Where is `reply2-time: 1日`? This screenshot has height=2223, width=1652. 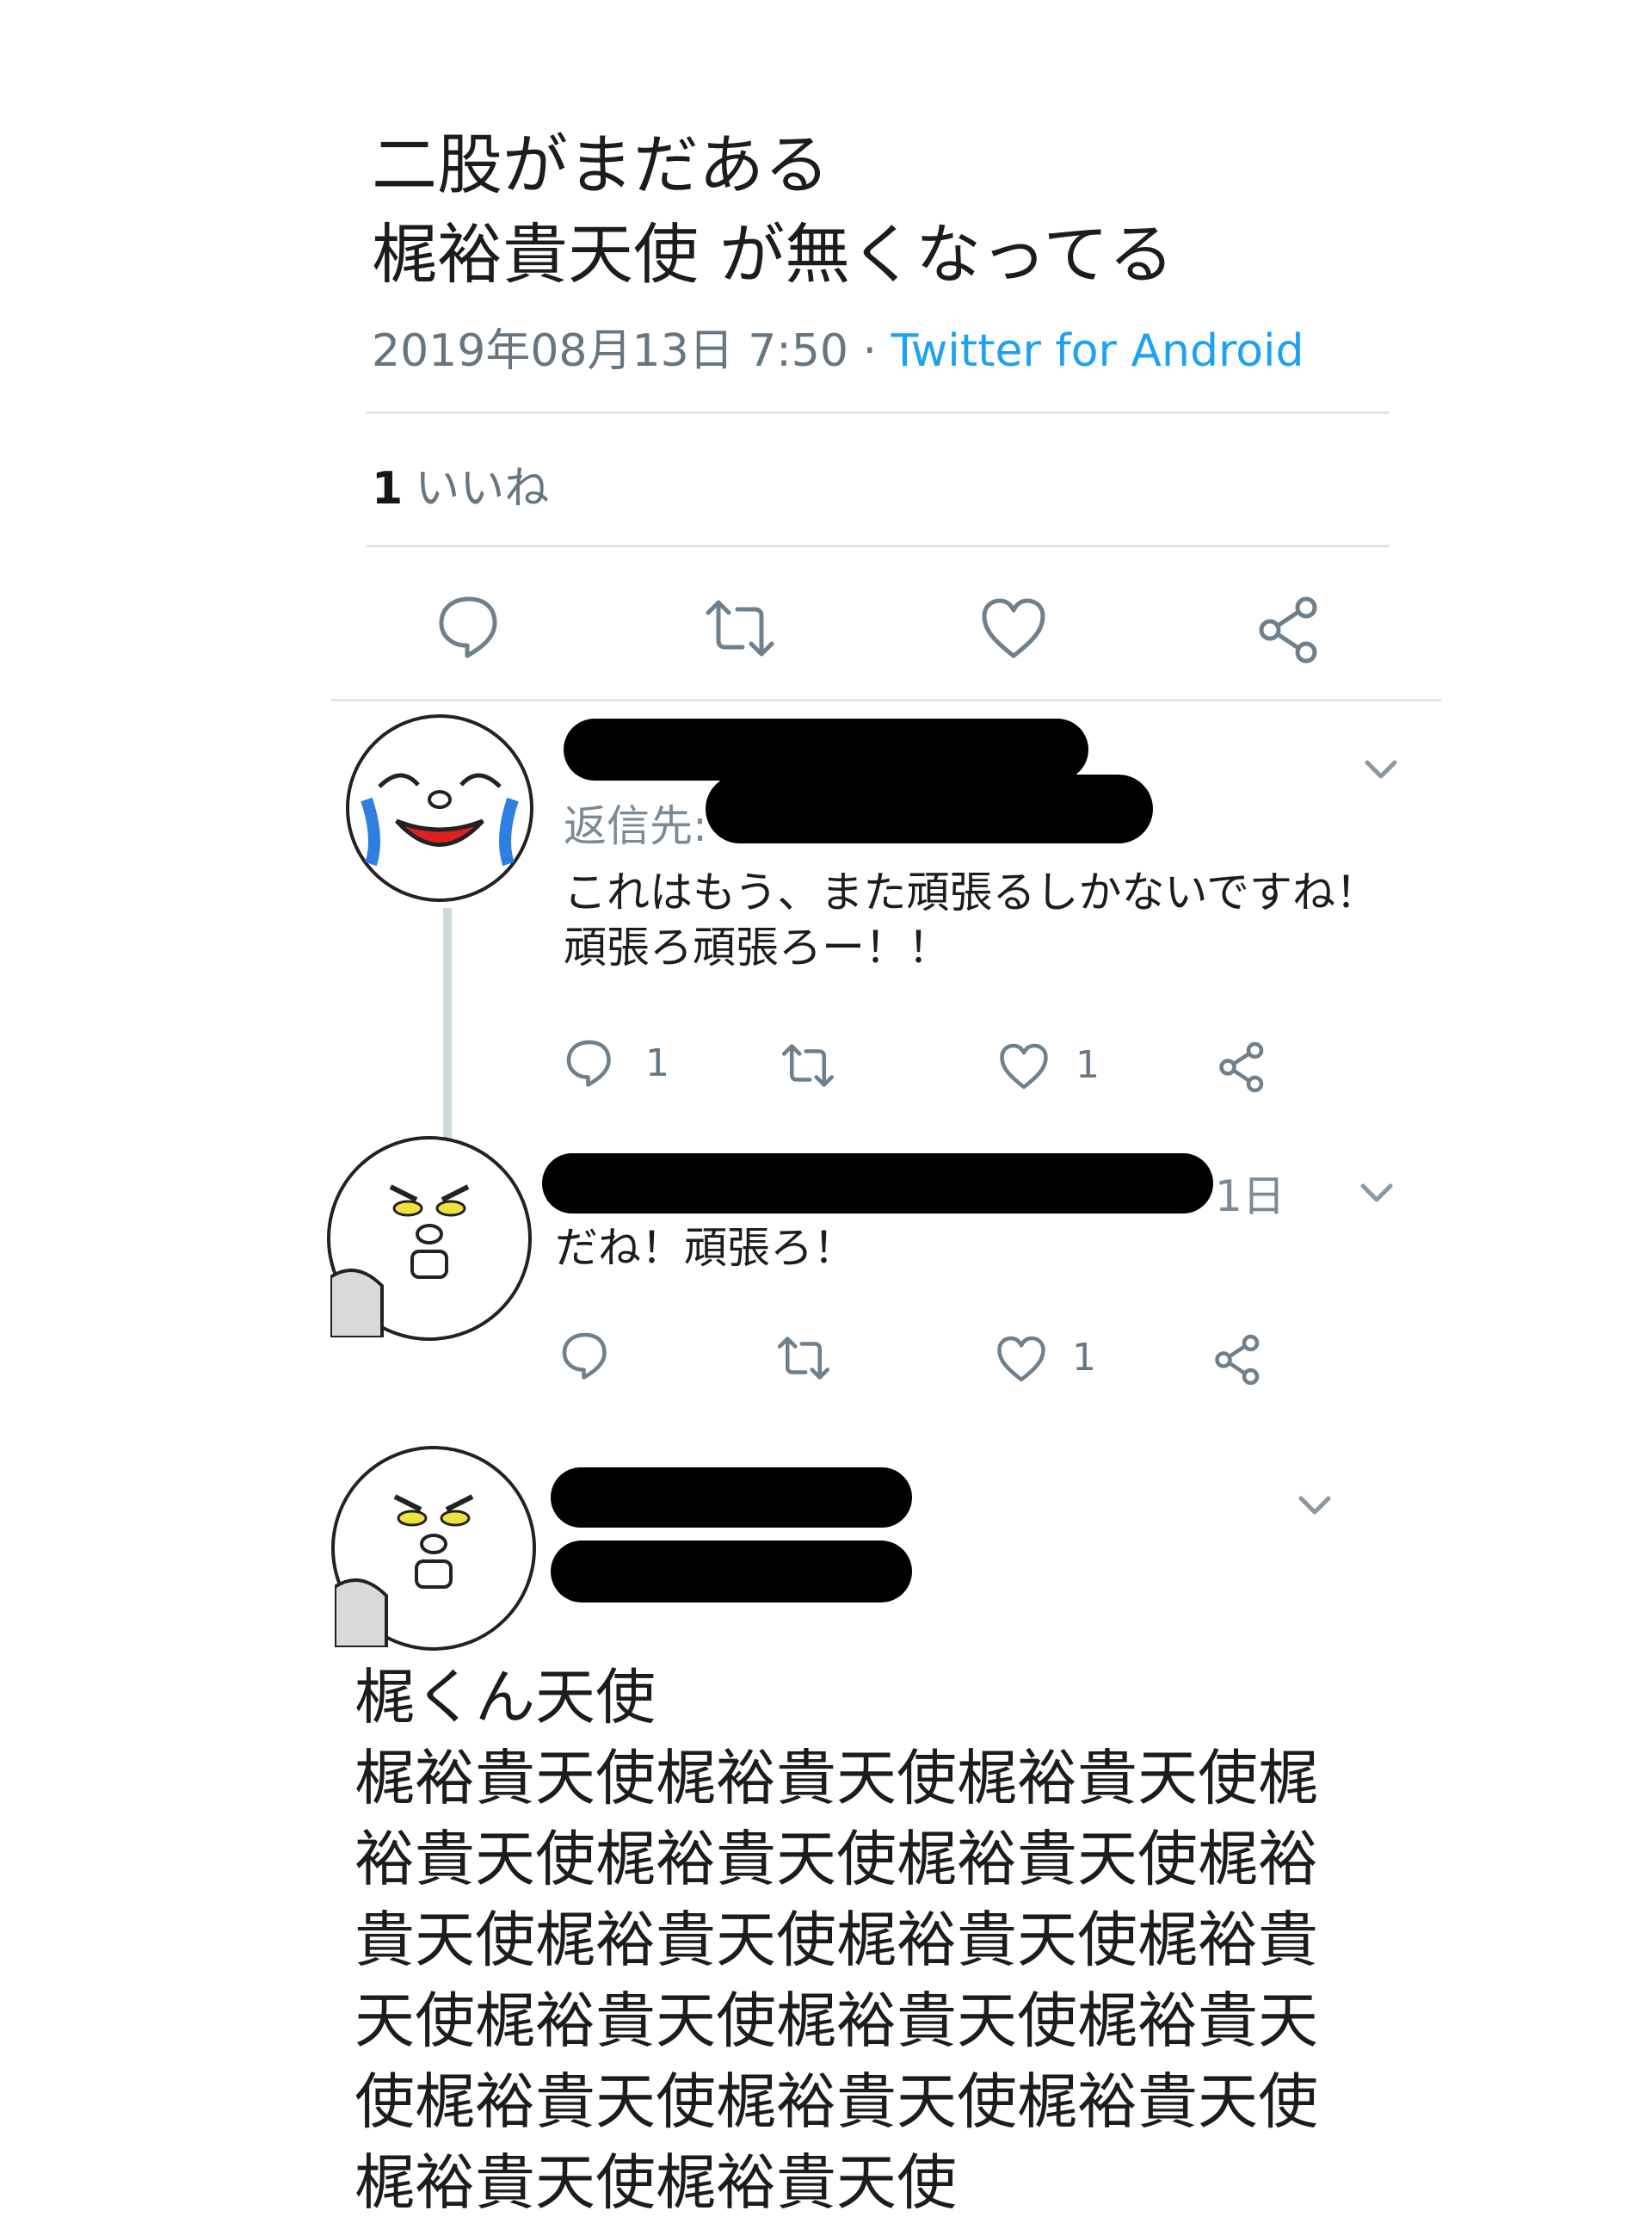
reply2-time: 1日 is located at coordinates (1250, 1196).